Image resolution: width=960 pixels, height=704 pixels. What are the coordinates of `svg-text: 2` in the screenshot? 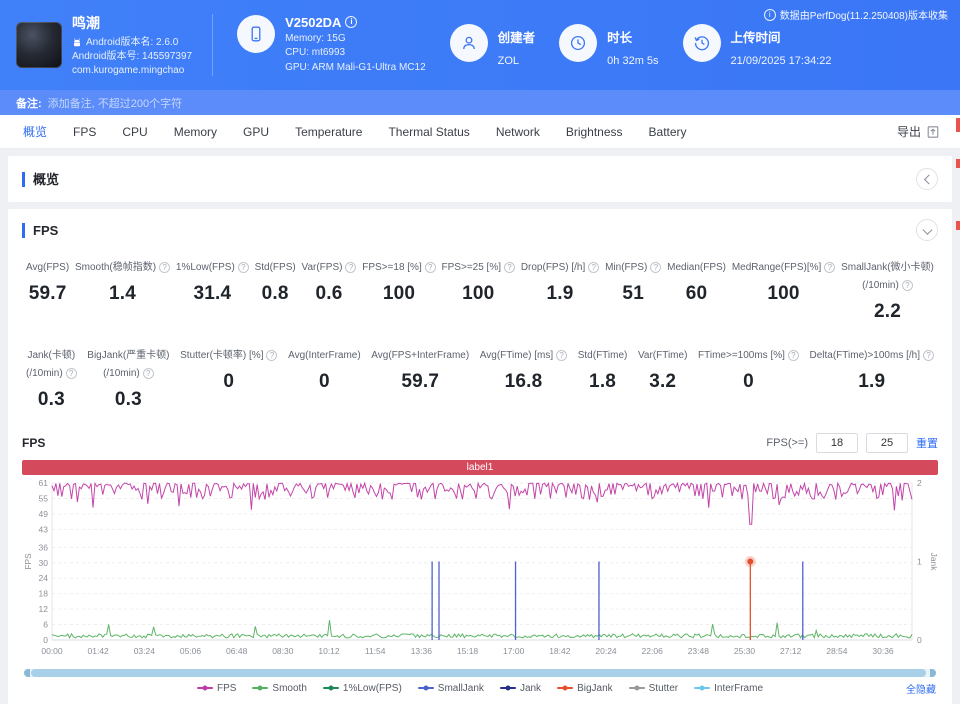 It's located at (919, 483).